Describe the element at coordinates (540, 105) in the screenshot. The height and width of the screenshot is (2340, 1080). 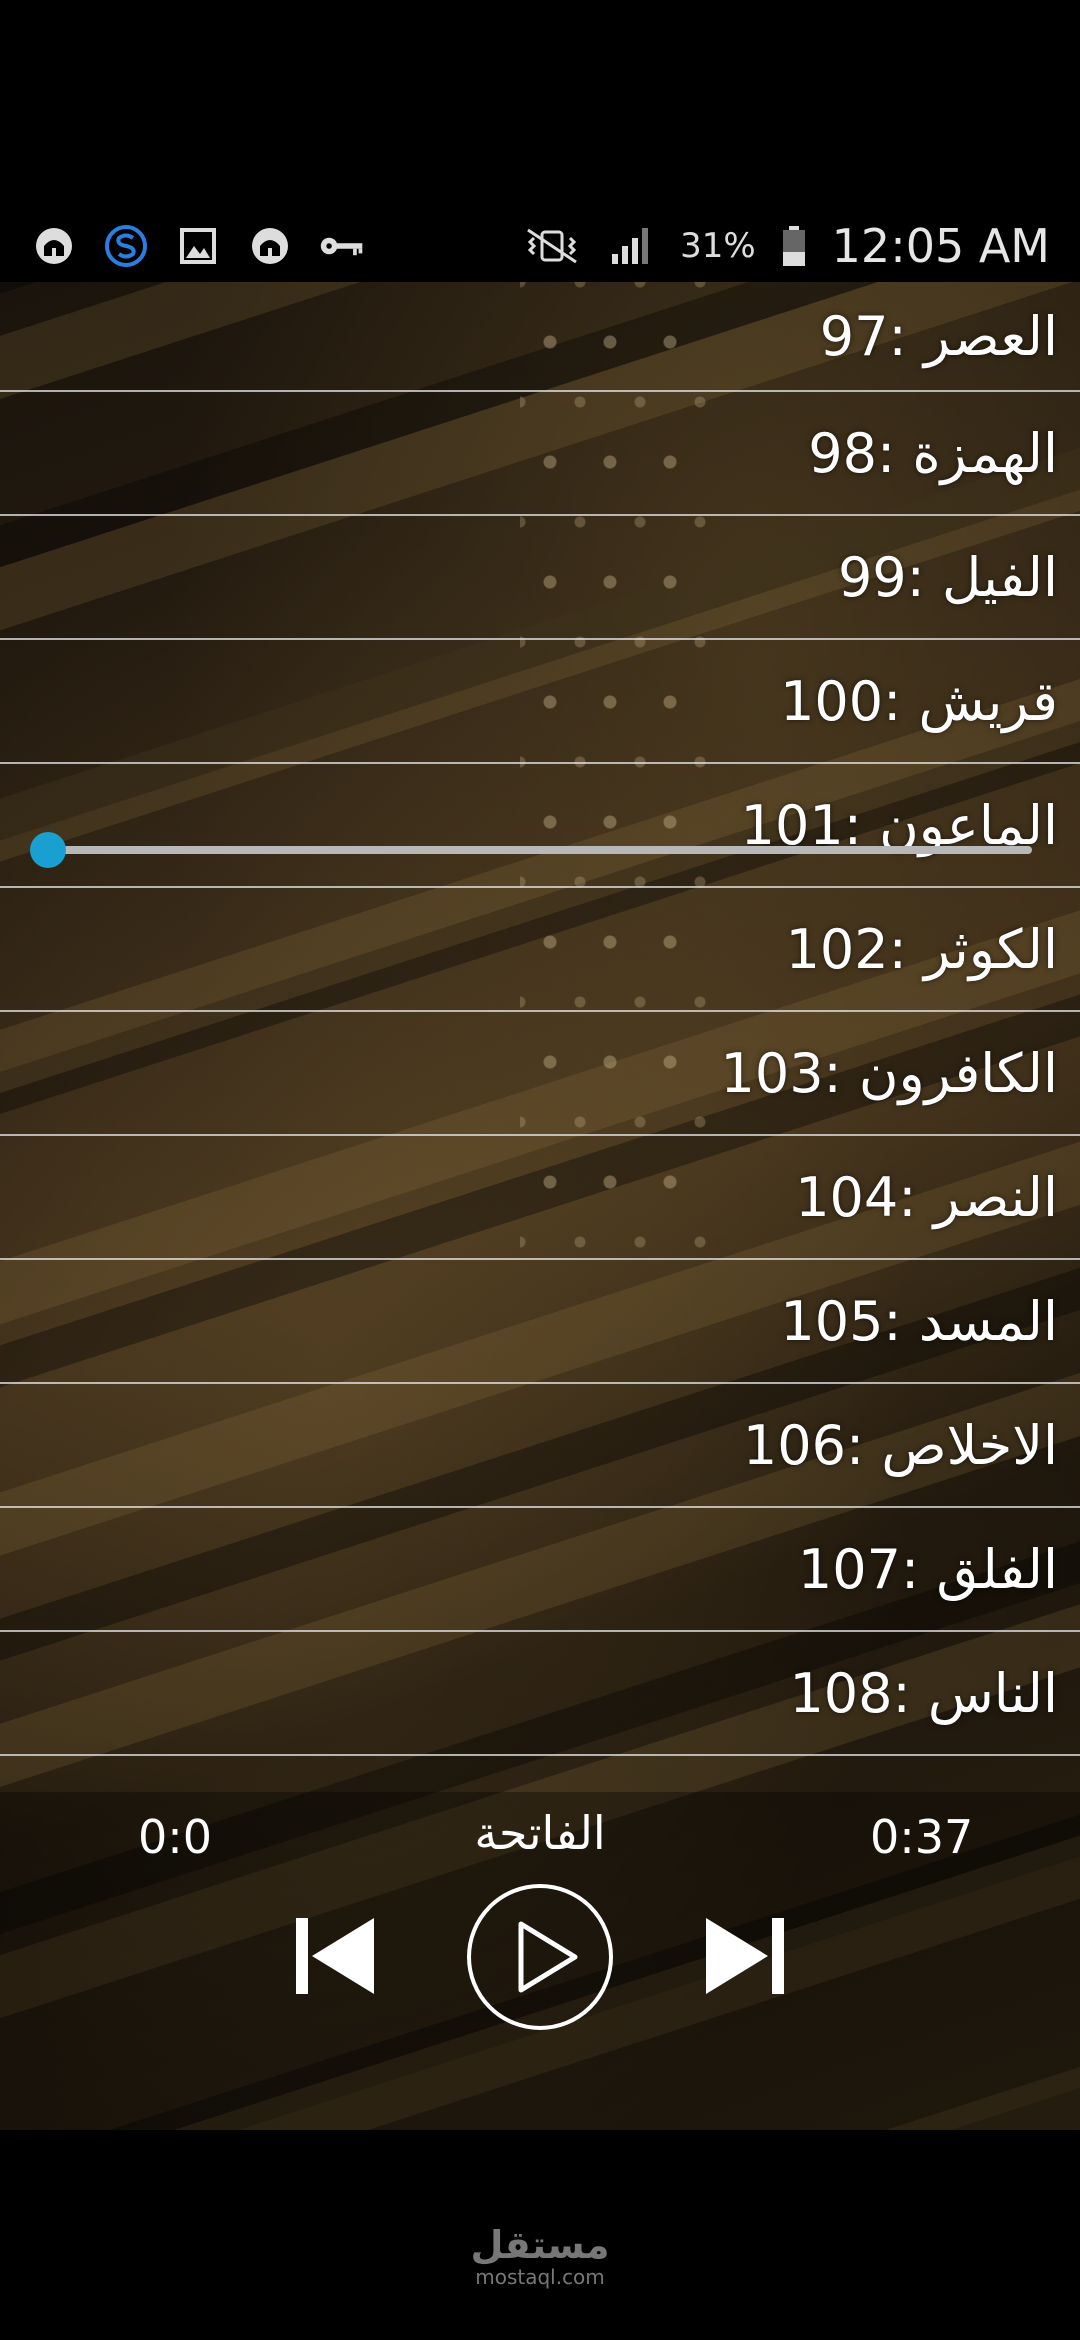
I see `top-letterbox` at that location.